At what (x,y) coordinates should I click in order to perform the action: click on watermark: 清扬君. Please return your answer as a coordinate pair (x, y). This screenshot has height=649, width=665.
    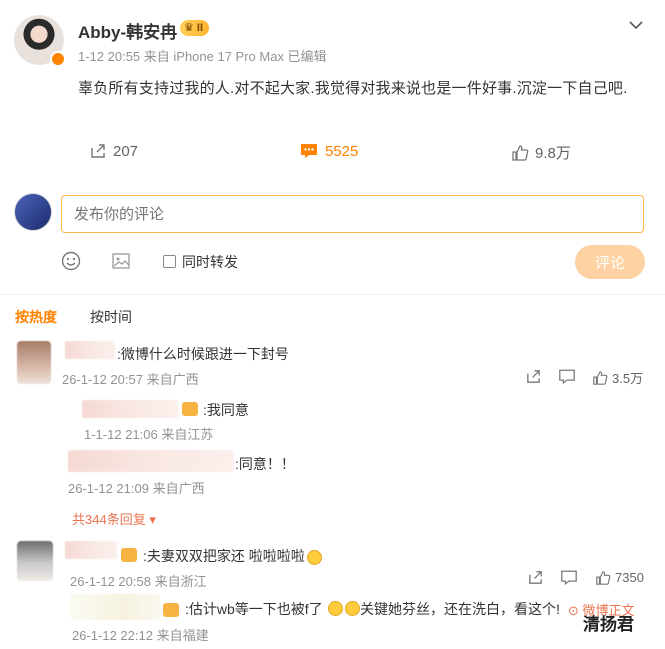
    Looking at the image, I should click on (608, 624).